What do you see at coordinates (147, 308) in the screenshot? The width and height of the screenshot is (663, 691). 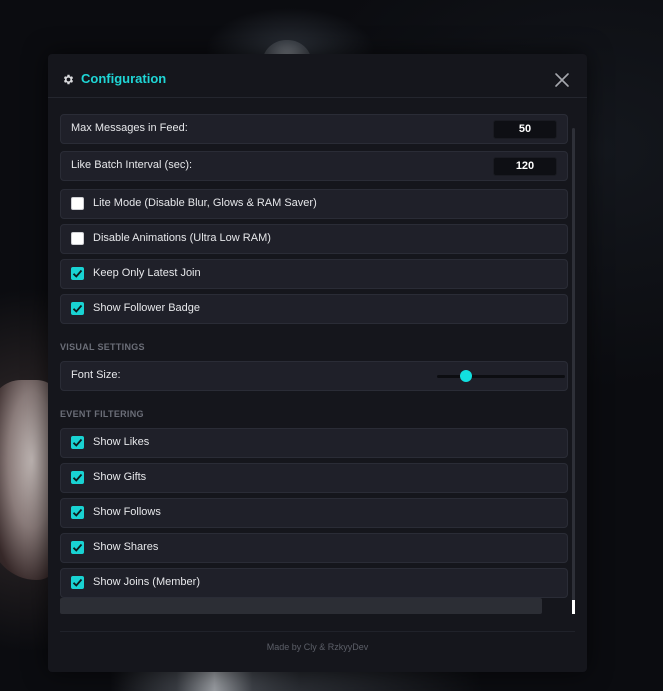 I see `show-follower-badge-label: Show Follower Badge` at bounding box center [147, 308].